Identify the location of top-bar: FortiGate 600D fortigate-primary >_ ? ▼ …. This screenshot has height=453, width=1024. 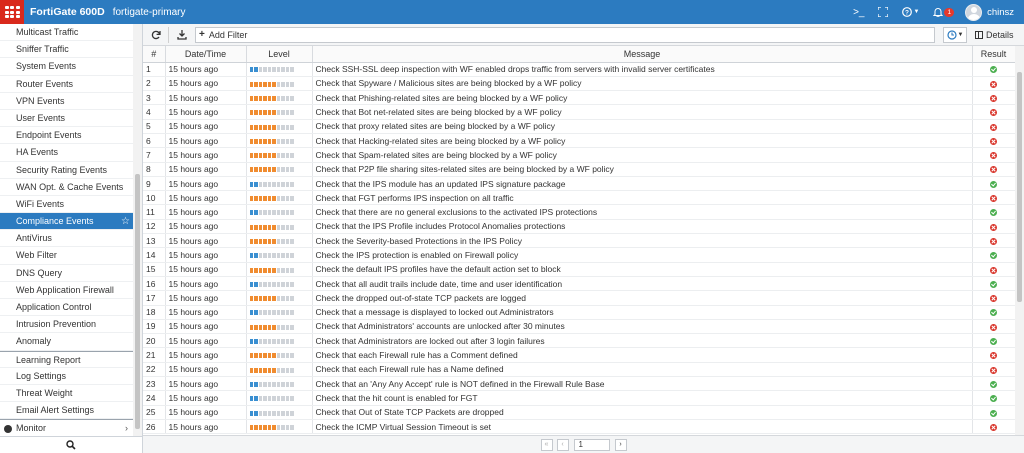
(512, 12).